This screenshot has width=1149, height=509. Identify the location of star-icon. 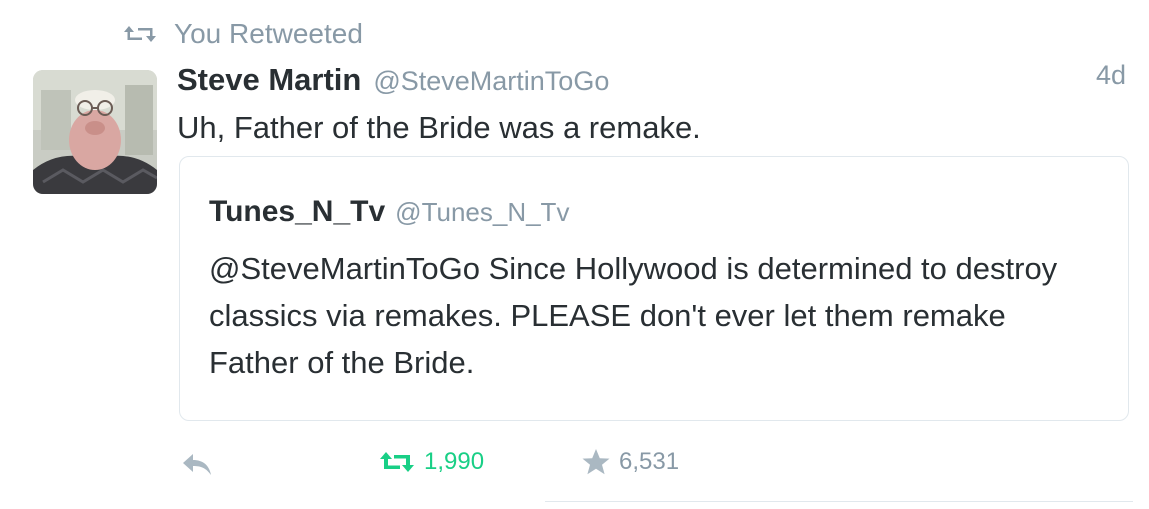
(596, 462).